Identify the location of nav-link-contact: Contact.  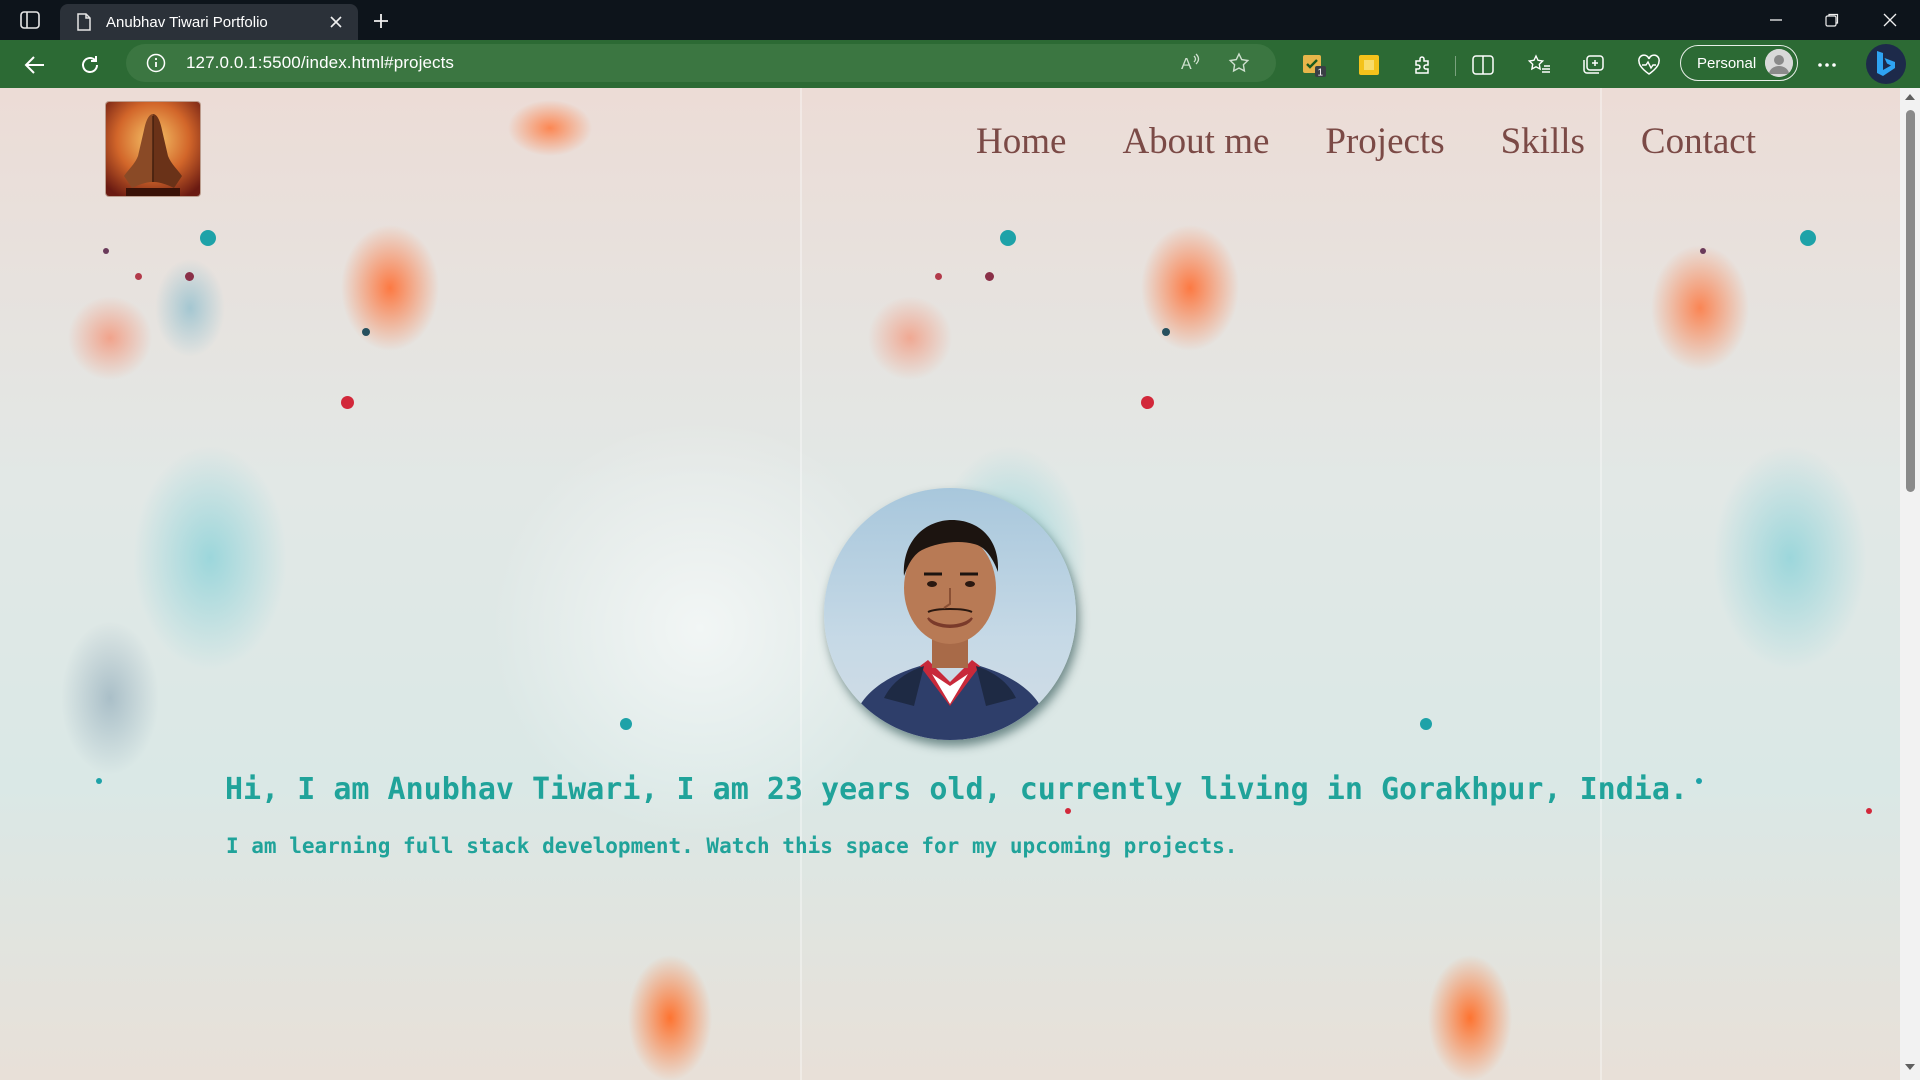
(1698, 141).